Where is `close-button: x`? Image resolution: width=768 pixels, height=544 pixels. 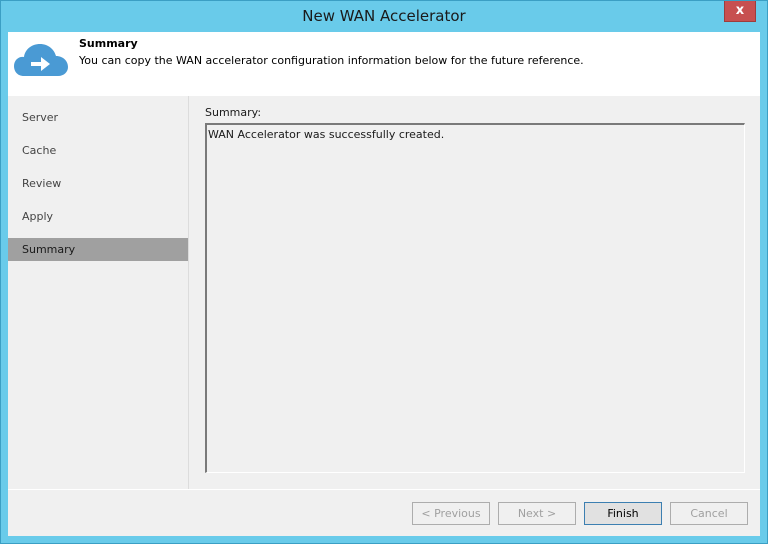
close-button: x is located at coordinates (740, 11).